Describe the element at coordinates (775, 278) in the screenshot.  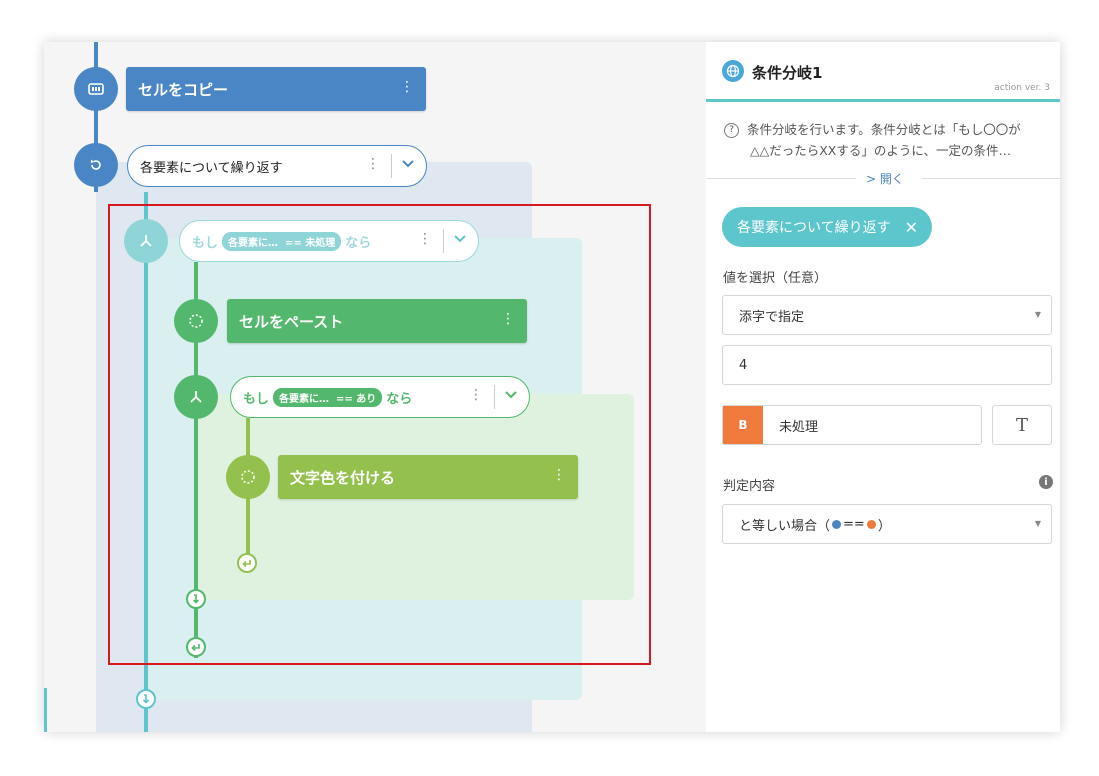
I see `value-select-label: 値を選択（任意）` at that location.